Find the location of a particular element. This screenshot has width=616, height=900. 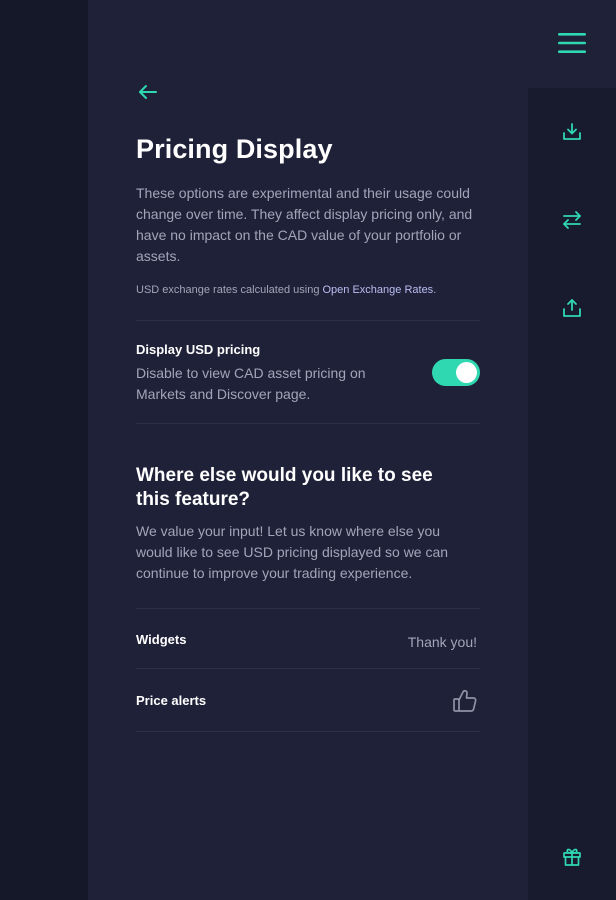

hamburger-menu-icon is located at coordinates (572, 43).